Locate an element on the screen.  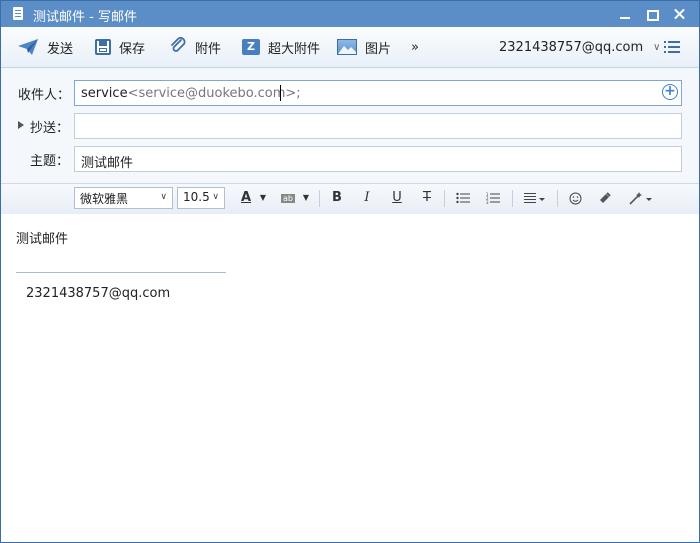
highlight-color-icon: ab is located at coordinates (288, 199).